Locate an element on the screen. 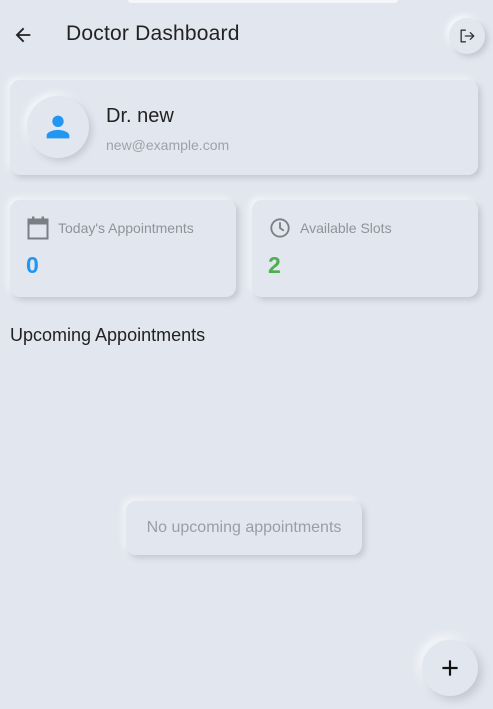  empty-state-message: No upcoming appointments is located at coordinates (244, 527).